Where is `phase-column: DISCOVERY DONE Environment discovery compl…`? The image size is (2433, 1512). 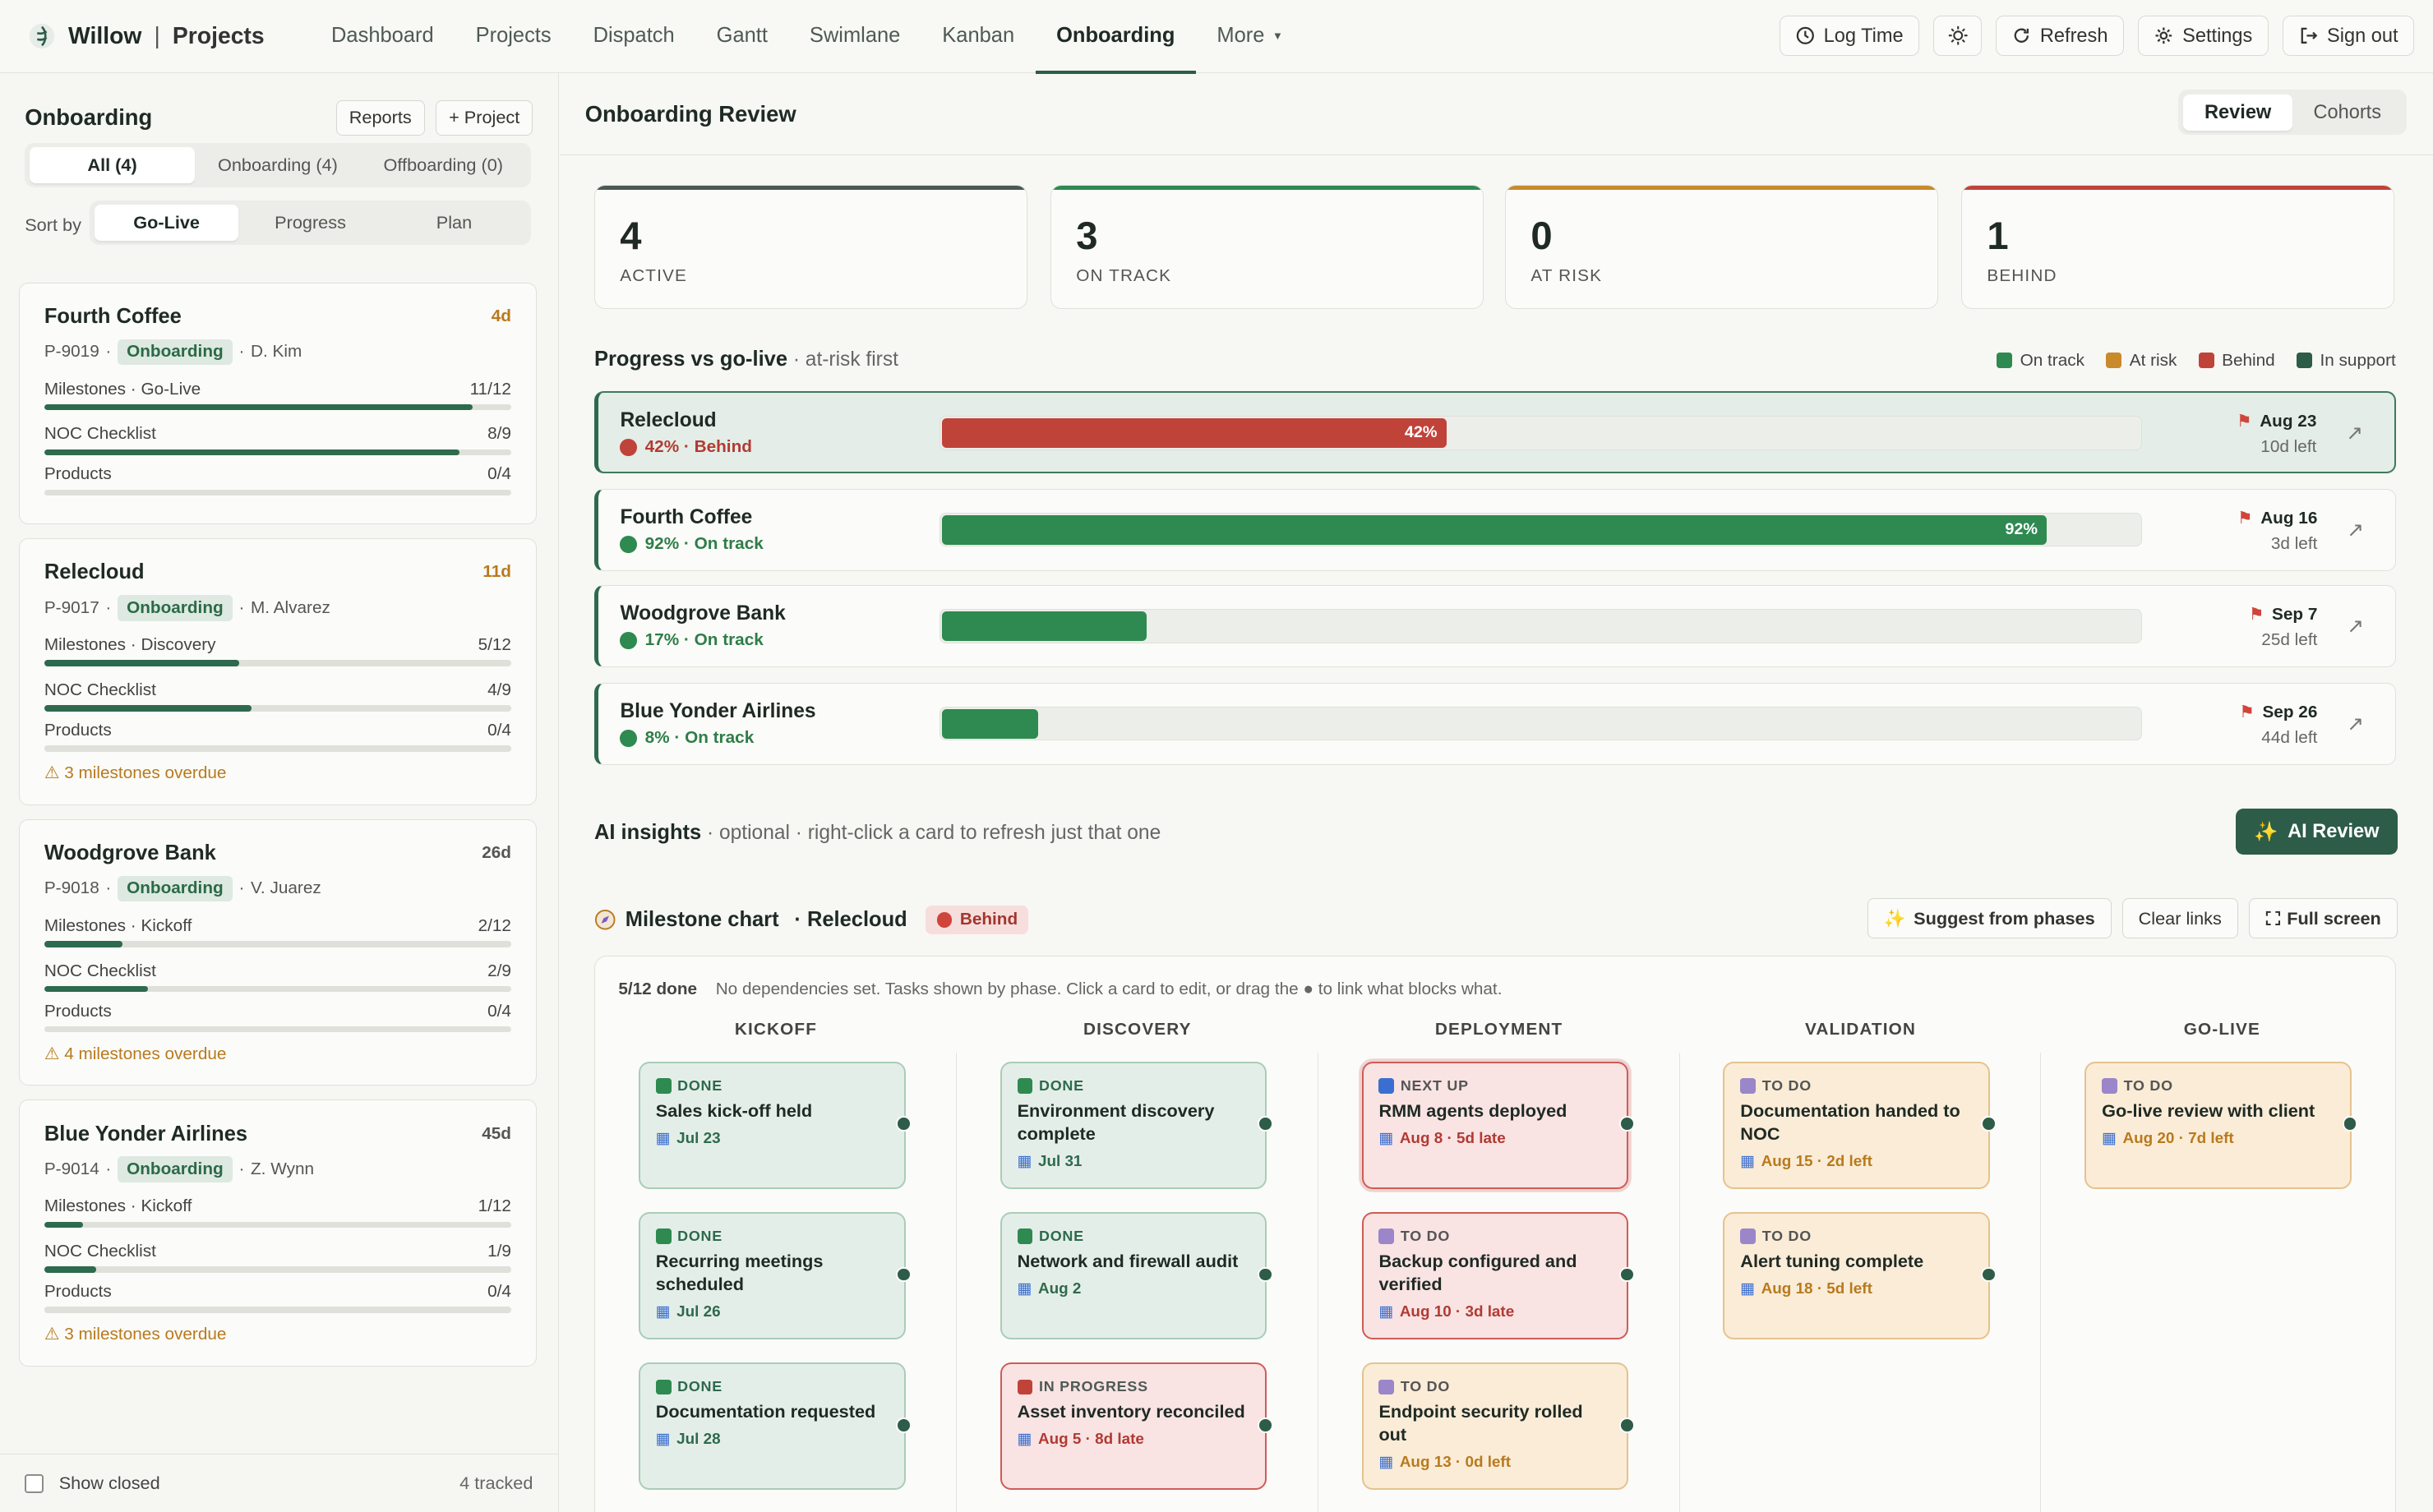
phase-column: DISCOVERY DONE Environment discovery compl… is located at coordinates (1137, 1264).